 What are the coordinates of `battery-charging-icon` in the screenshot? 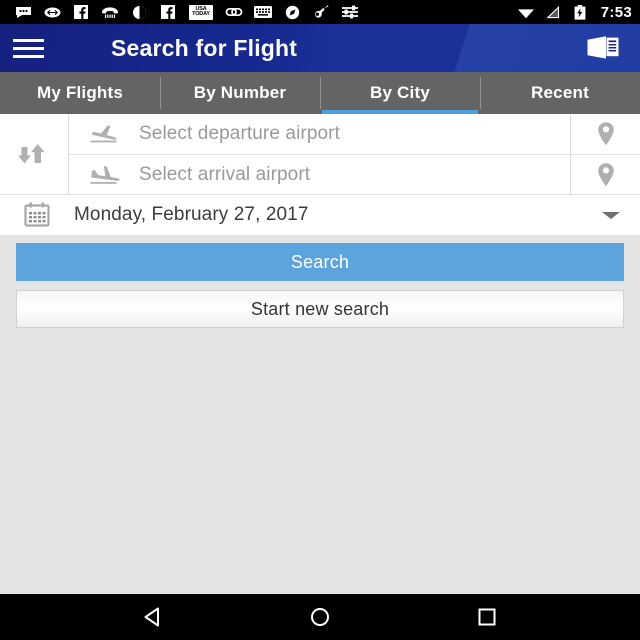 It's located at (580, 12).